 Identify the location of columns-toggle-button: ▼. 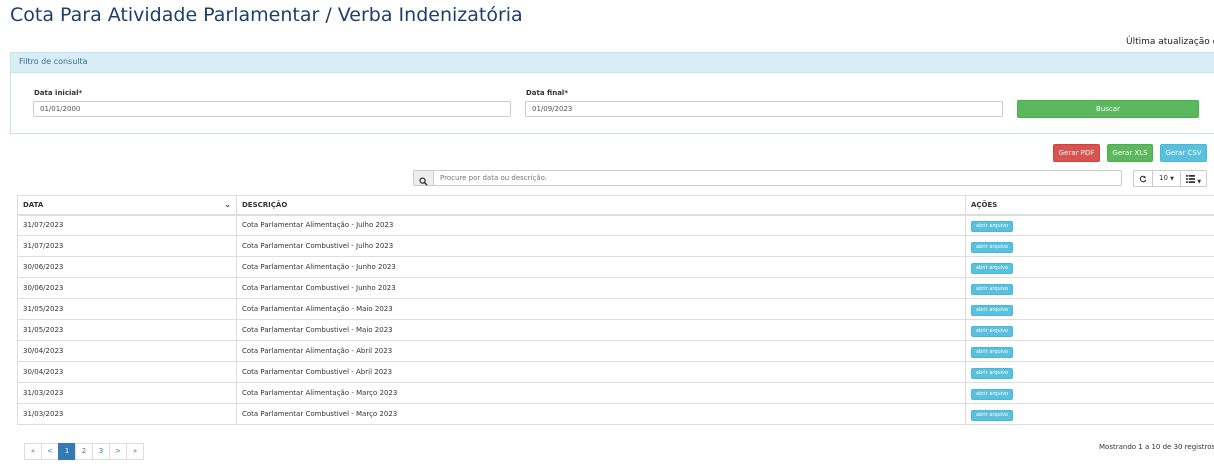
(1193, 178).